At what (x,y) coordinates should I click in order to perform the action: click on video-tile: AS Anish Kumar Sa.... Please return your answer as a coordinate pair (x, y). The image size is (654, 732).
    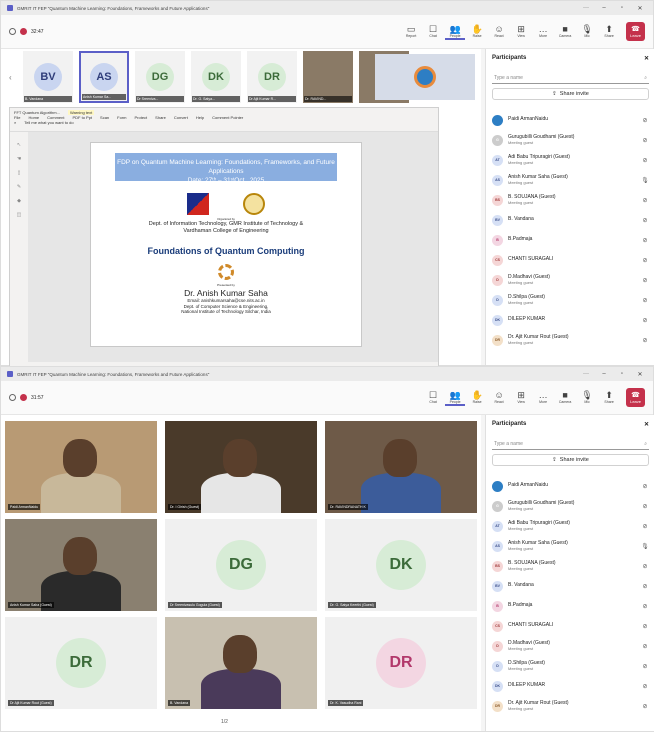
    Looking at the image, I should click on (104, 77).